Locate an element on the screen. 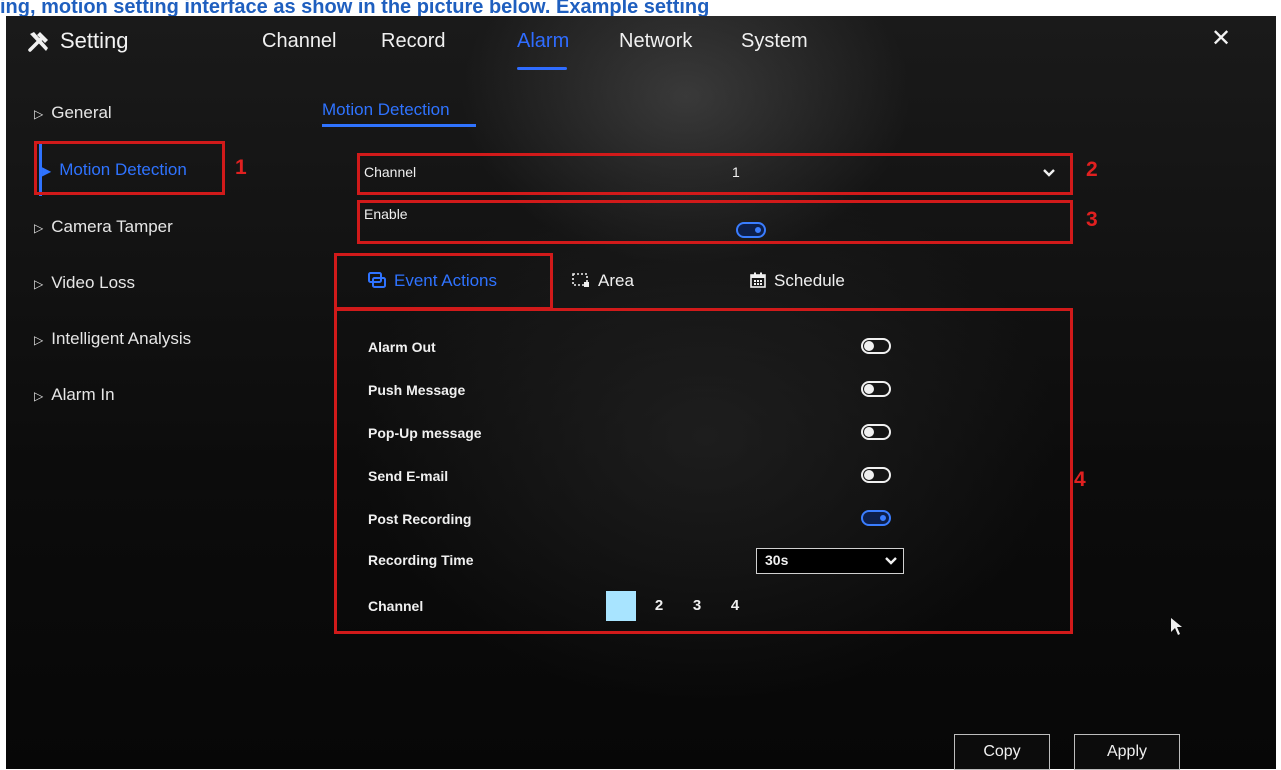  sidebar-item-label: Camera Tamper is located at coordinates (112, 226).